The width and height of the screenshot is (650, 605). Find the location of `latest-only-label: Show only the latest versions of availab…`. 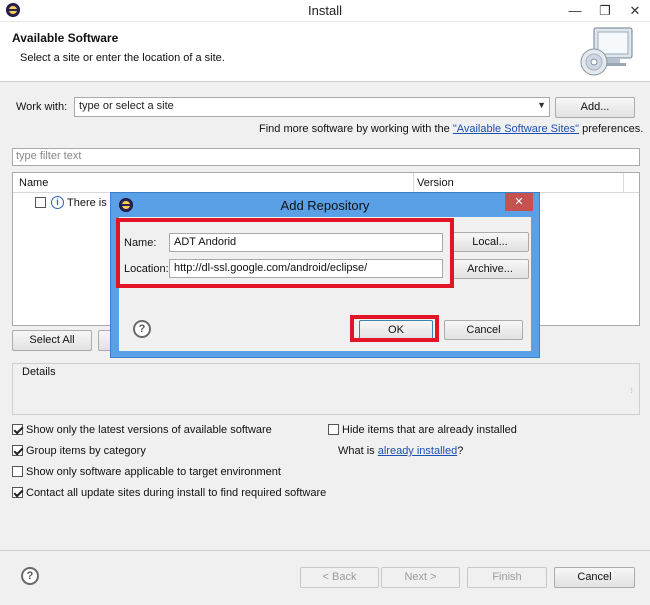

latest-only-label: Show only the latest versions of availab… is located at coordinates (149, 430).